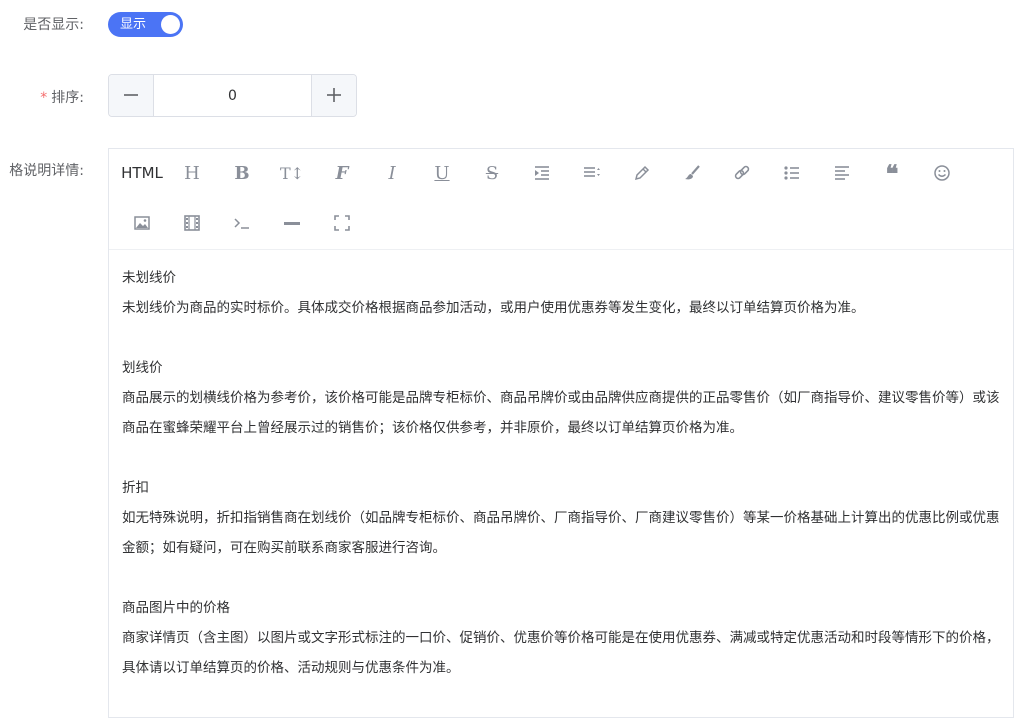 The image size is (1035, 718). I want to click on bullet-list-icon, so click(791, 173).